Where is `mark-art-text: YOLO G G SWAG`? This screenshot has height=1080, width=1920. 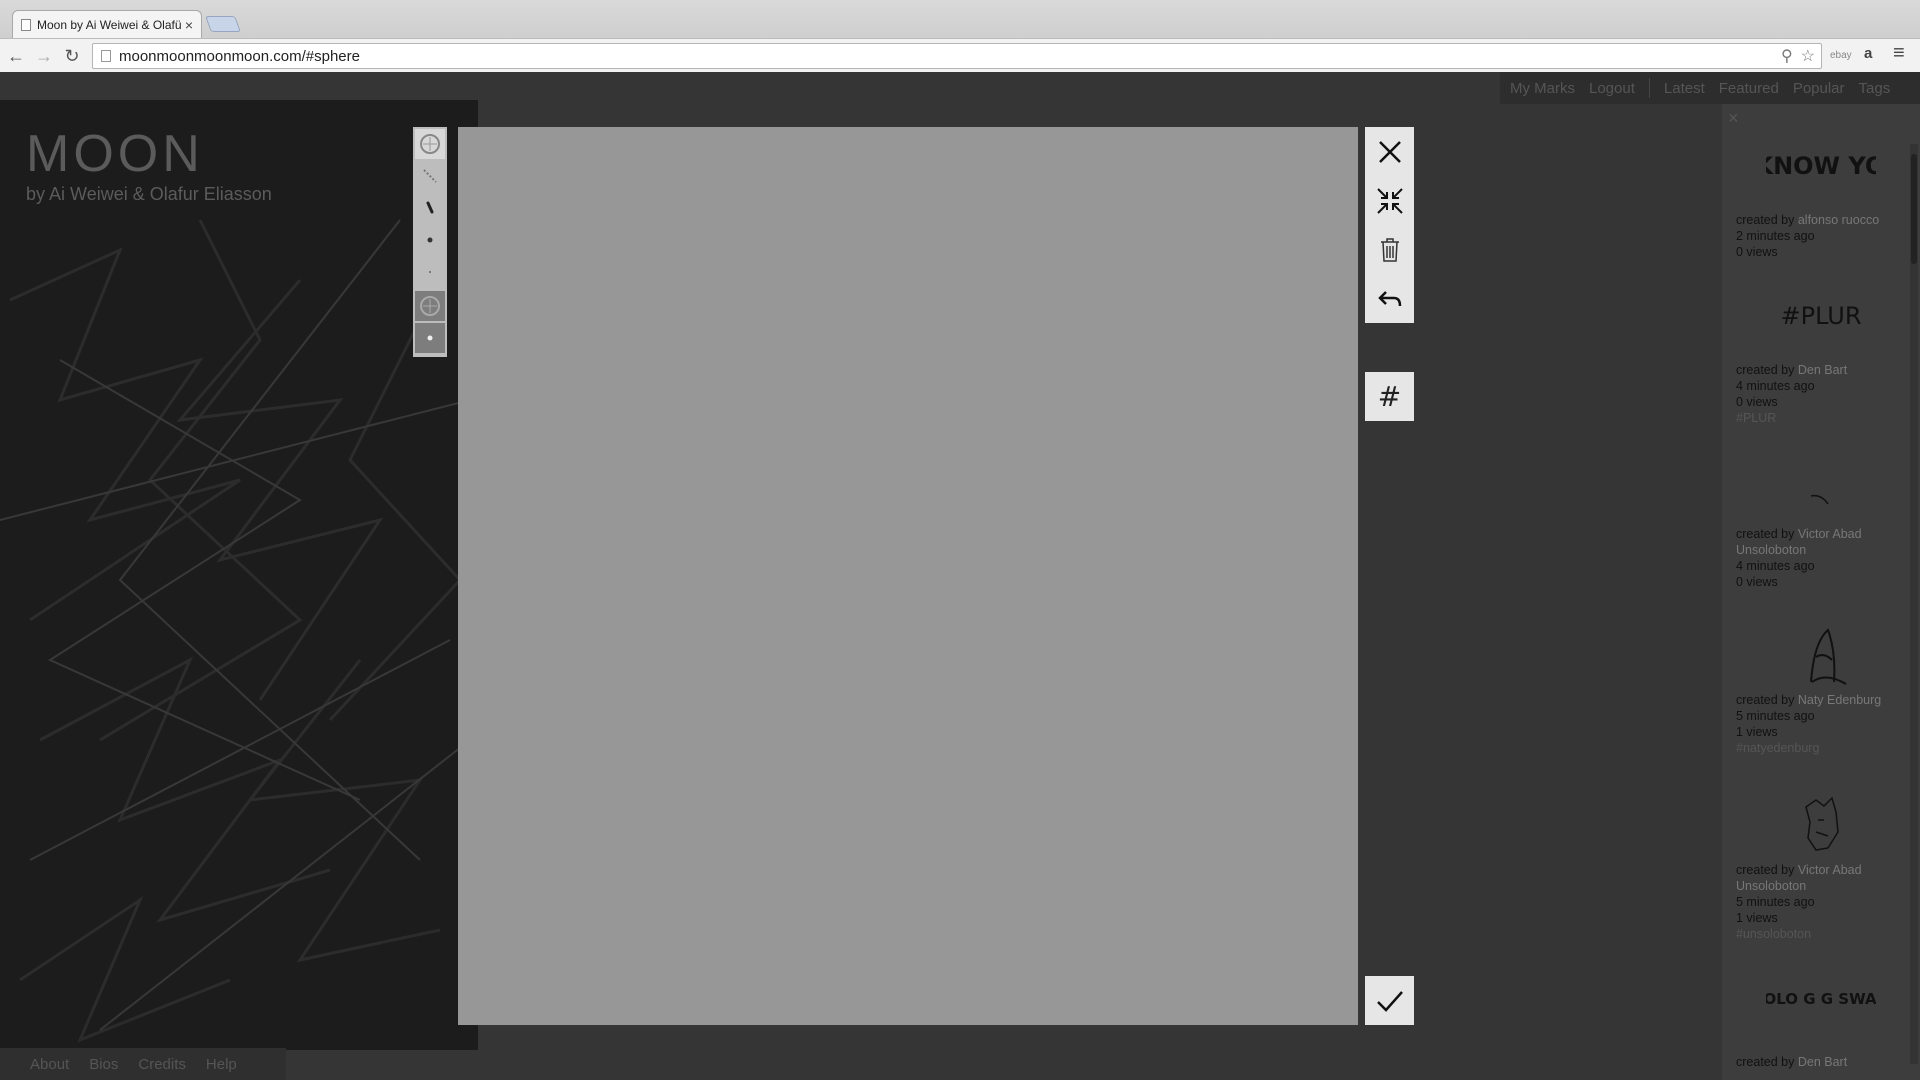 mark-art-text: YOLO G G SWAG is located at coordinates (1821, 999).